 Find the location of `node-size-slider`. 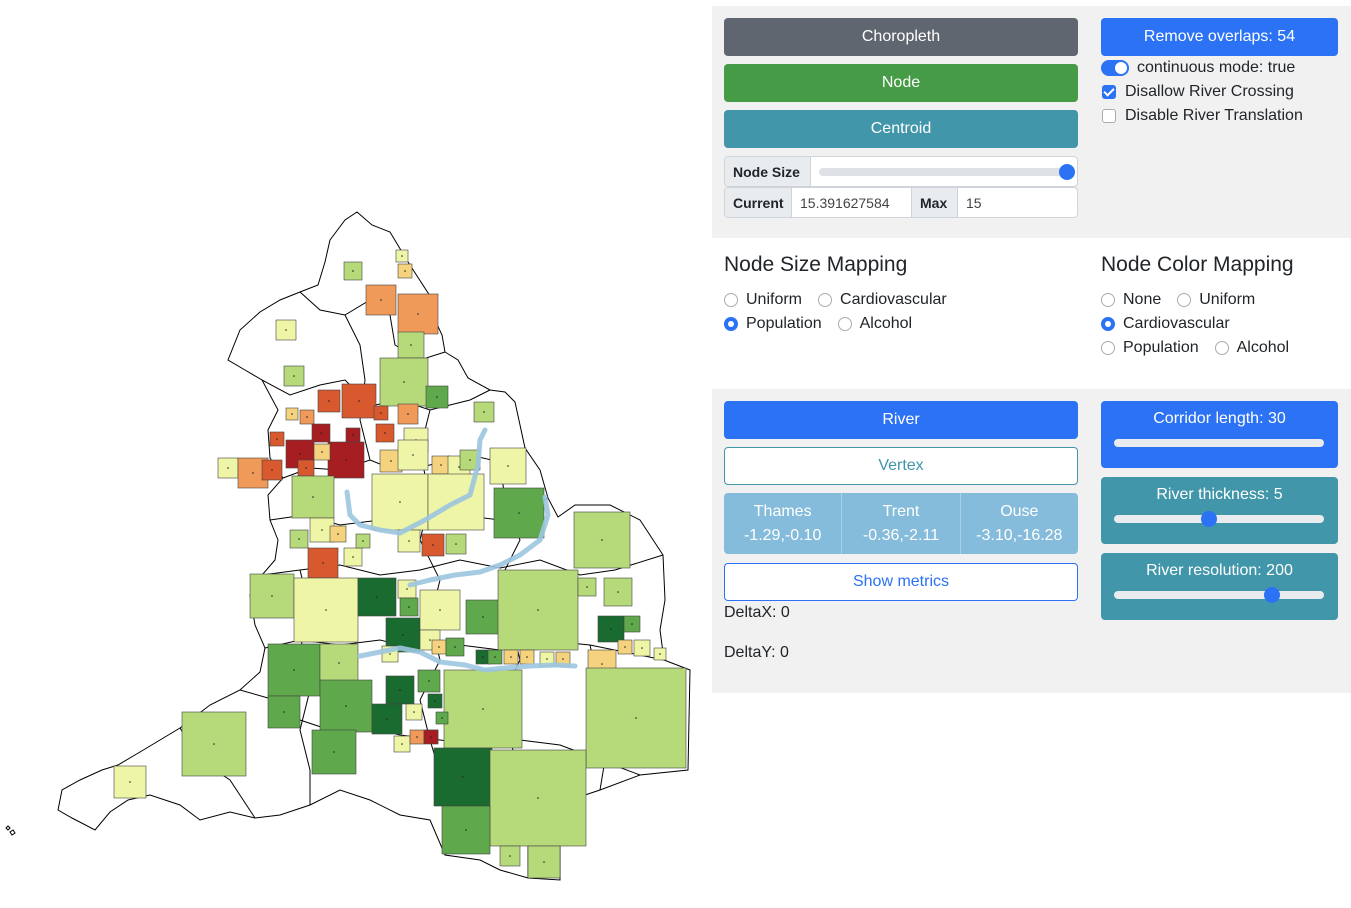

node-size-slider is located at coordinates (944, 171).